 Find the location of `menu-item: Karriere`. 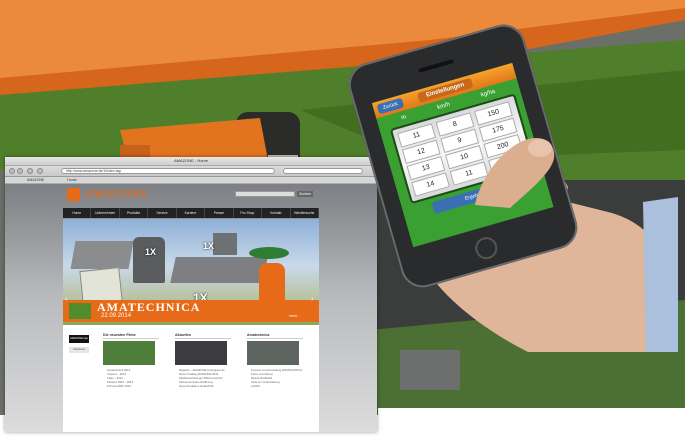

menu-item: Karriere is located at coordinates (191, 213).